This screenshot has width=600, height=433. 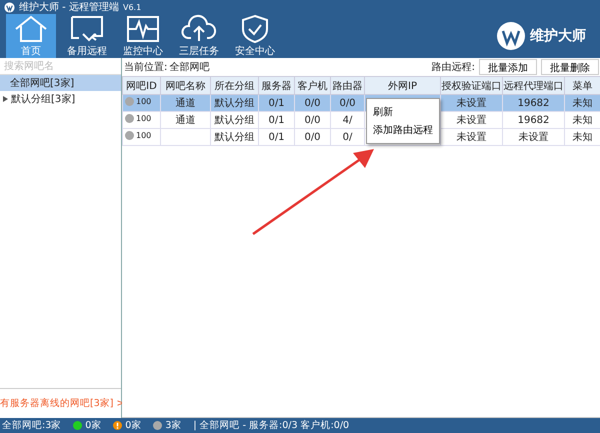 I want to click on column-header: 路由器, so click(x=347, y=85).